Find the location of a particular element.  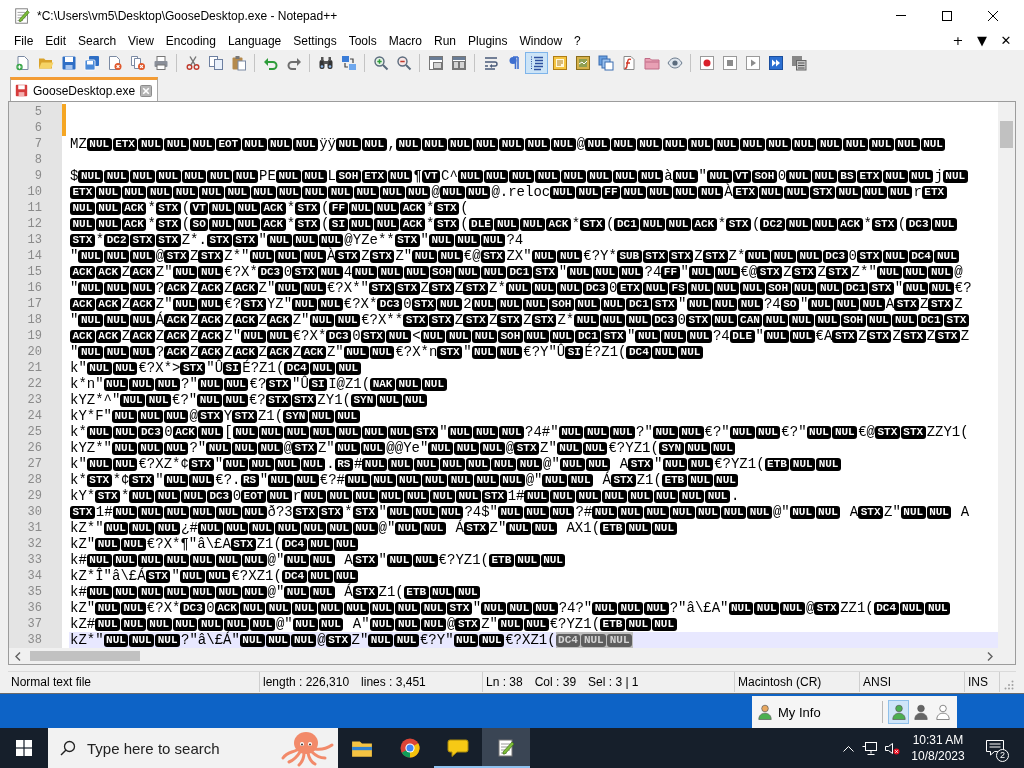

menu-item: Run is located at coordinates (445, 40).